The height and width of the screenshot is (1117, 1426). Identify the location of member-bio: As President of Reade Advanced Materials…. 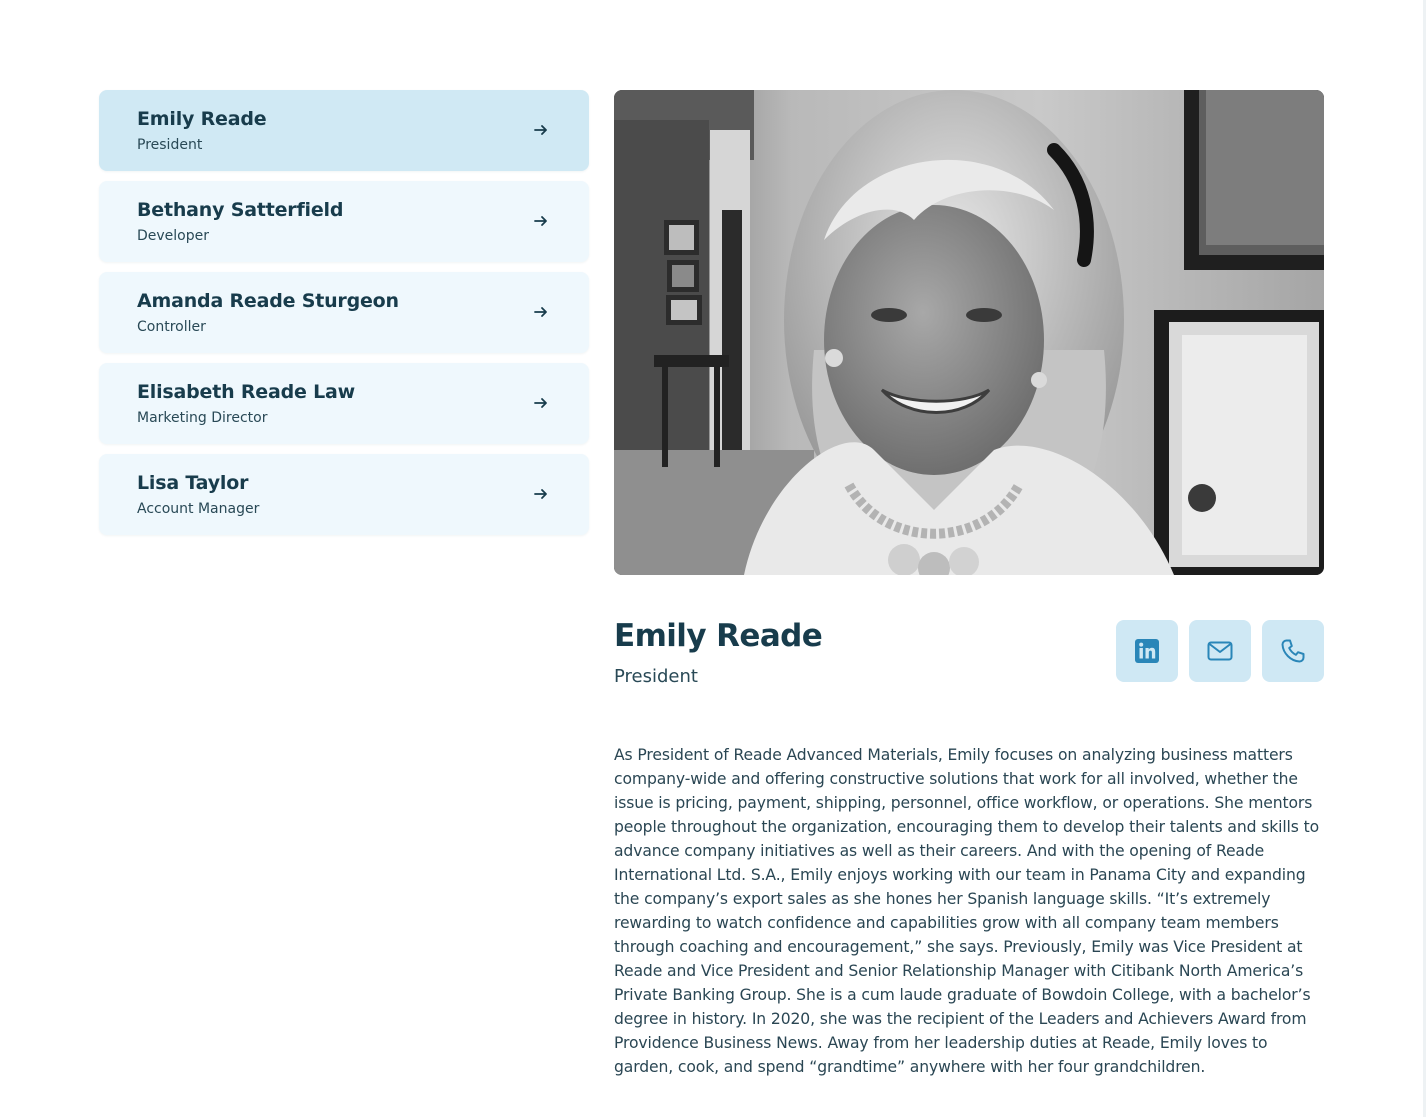
(967, 911).